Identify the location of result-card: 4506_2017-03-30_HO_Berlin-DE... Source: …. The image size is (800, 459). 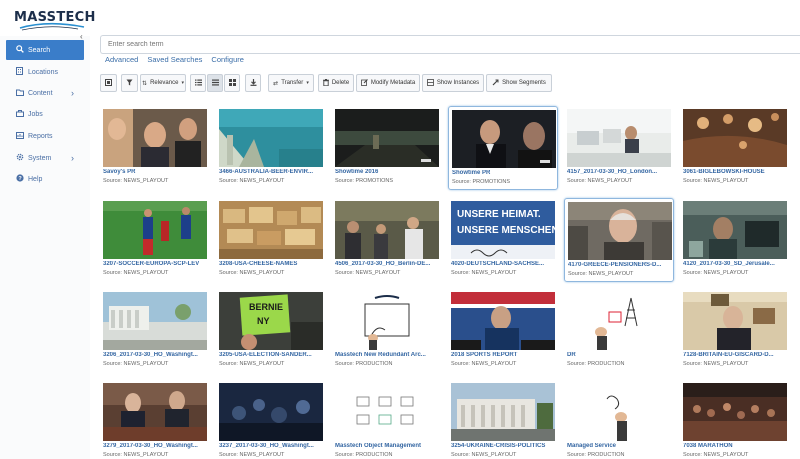
(387, 240).